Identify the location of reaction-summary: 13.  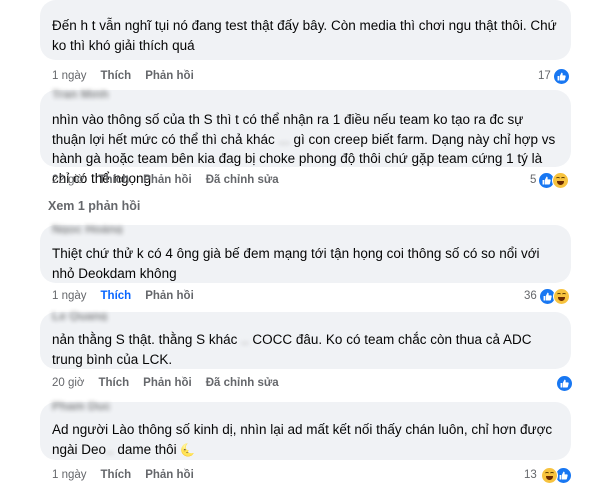
(548, 475).